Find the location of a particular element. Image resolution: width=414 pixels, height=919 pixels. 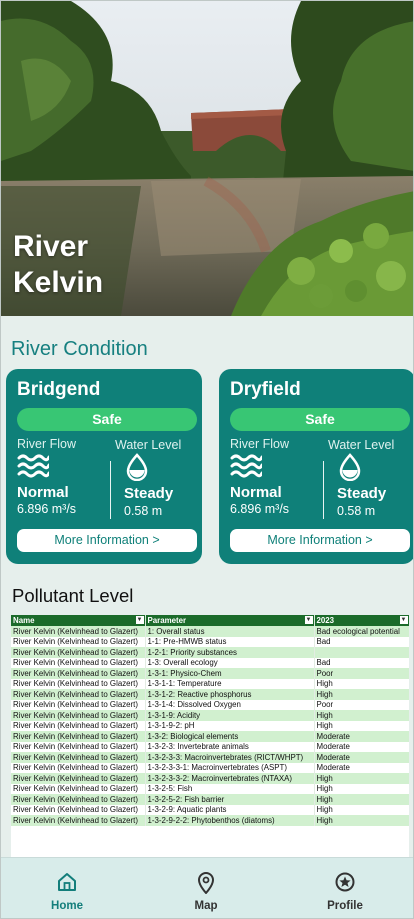

cell-parameter: 1-3-2-5-2: Fish barrier is located at coordinates (230, 799).